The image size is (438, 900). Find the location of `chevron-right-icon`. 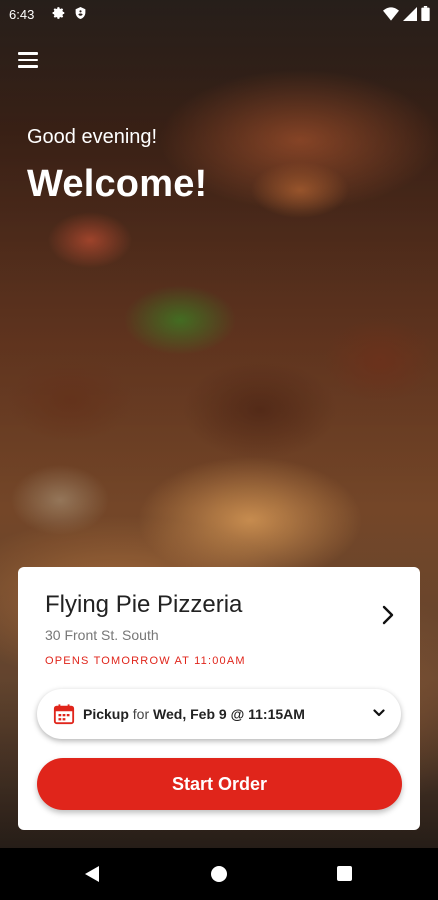

chevron-right-icon is located at coordinates (388, 615).